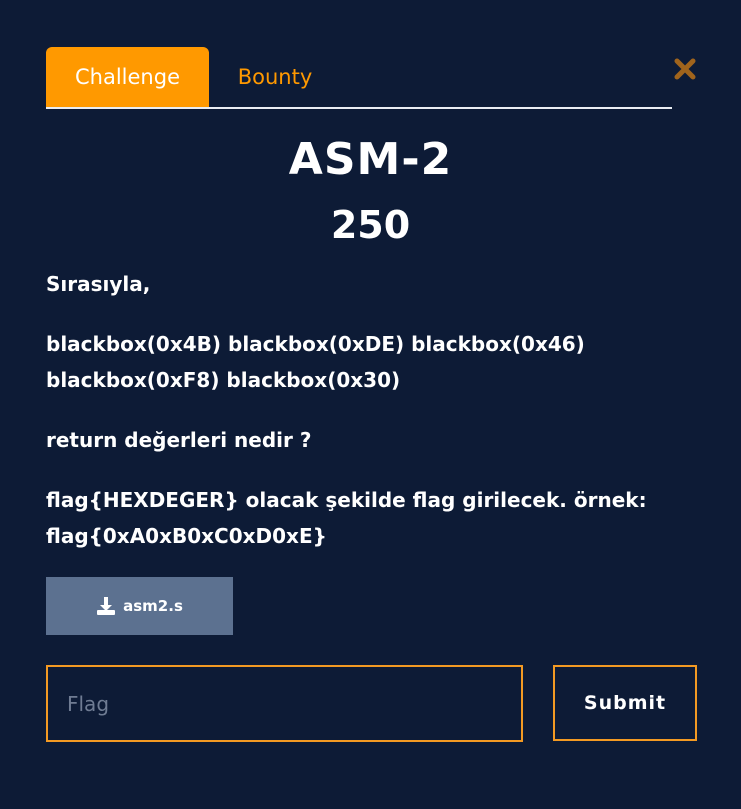 The height and width of the screenshot is (809, 741). What do you see at coordinates (625, 703) in the screenshot?
I see `submit-button: Submit` at bounding box center [625, 703].